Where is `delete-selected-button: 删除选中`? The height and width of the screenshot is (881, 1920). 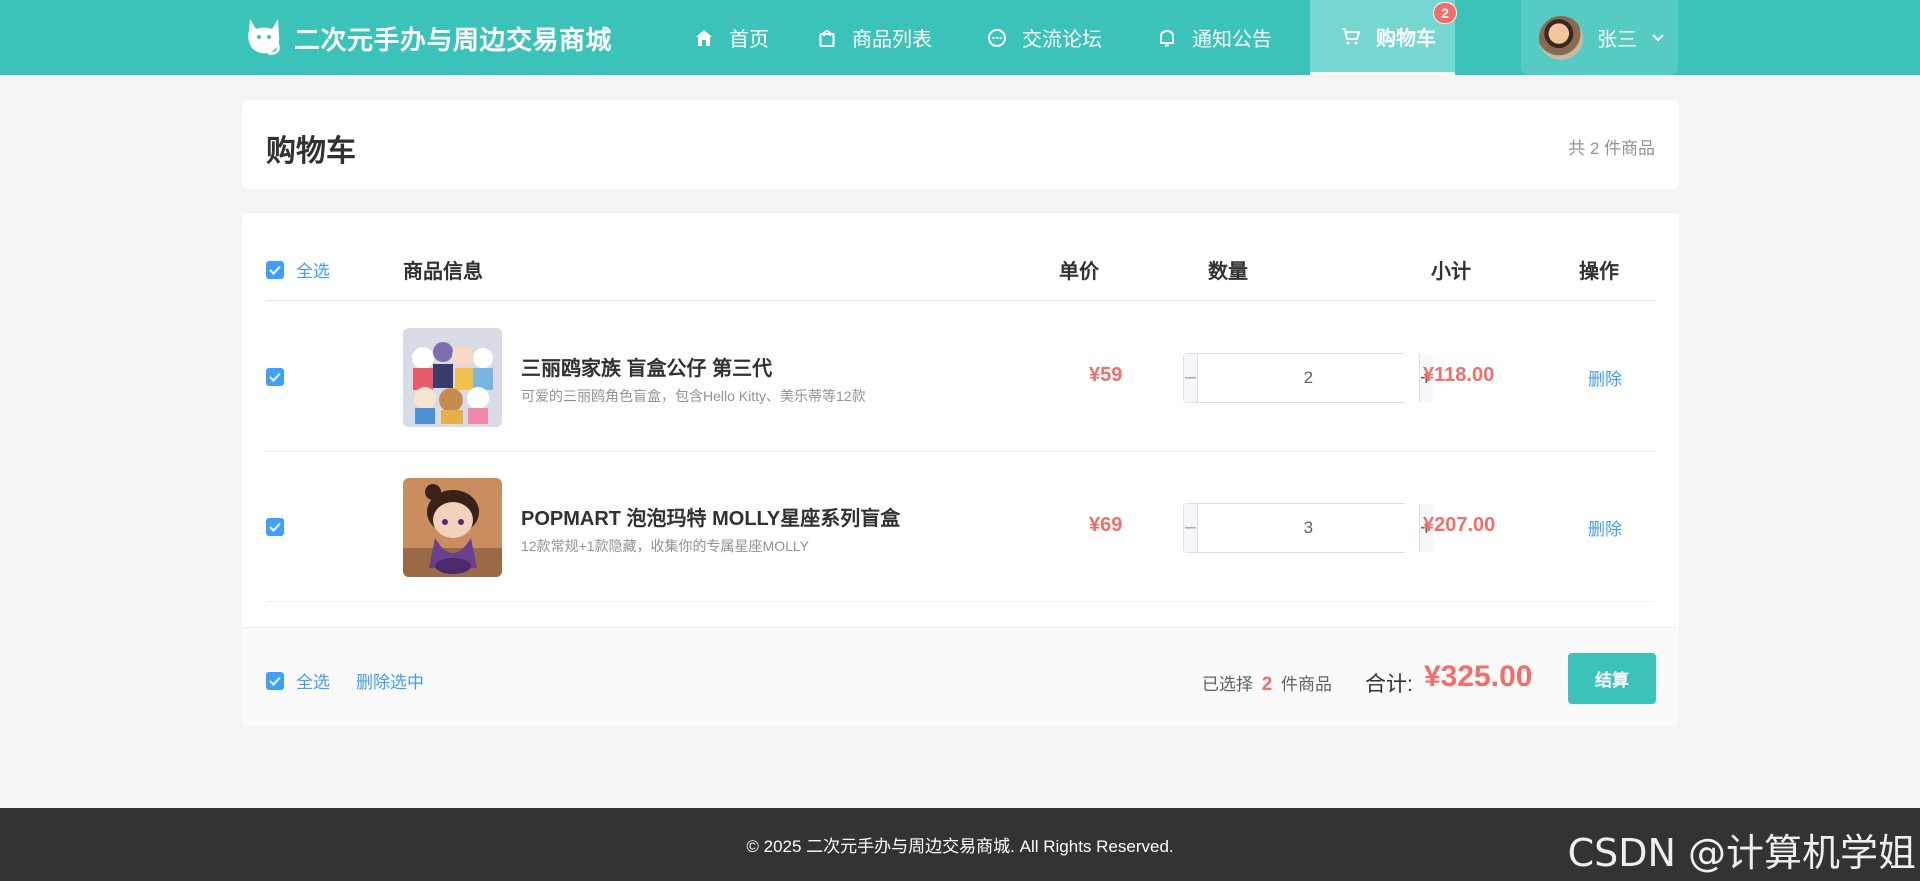
delete-selected-button: 删除选中 is located at coordinates (390, 680).